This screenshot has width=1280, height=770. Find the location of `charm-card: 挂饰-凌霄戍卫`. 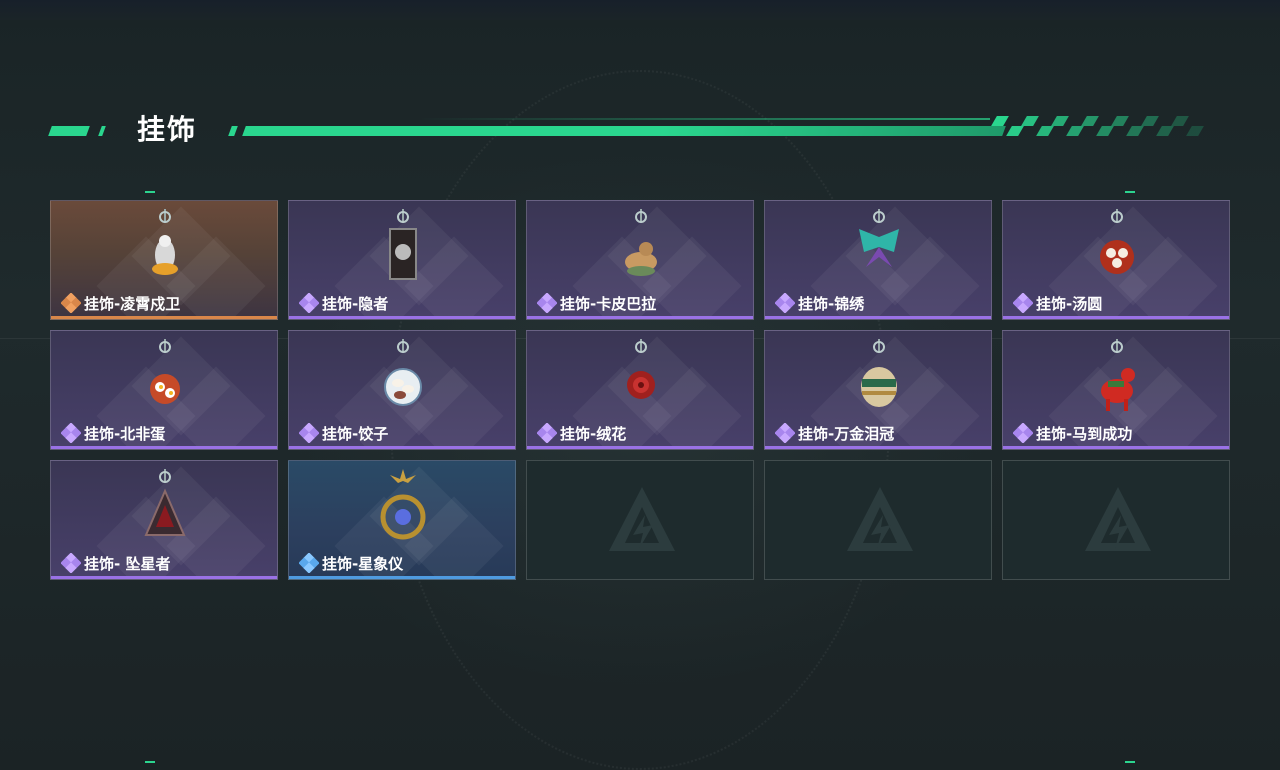

charm-card: 挂饰-凌霄戍卫 is located at coordinates (164, 260).